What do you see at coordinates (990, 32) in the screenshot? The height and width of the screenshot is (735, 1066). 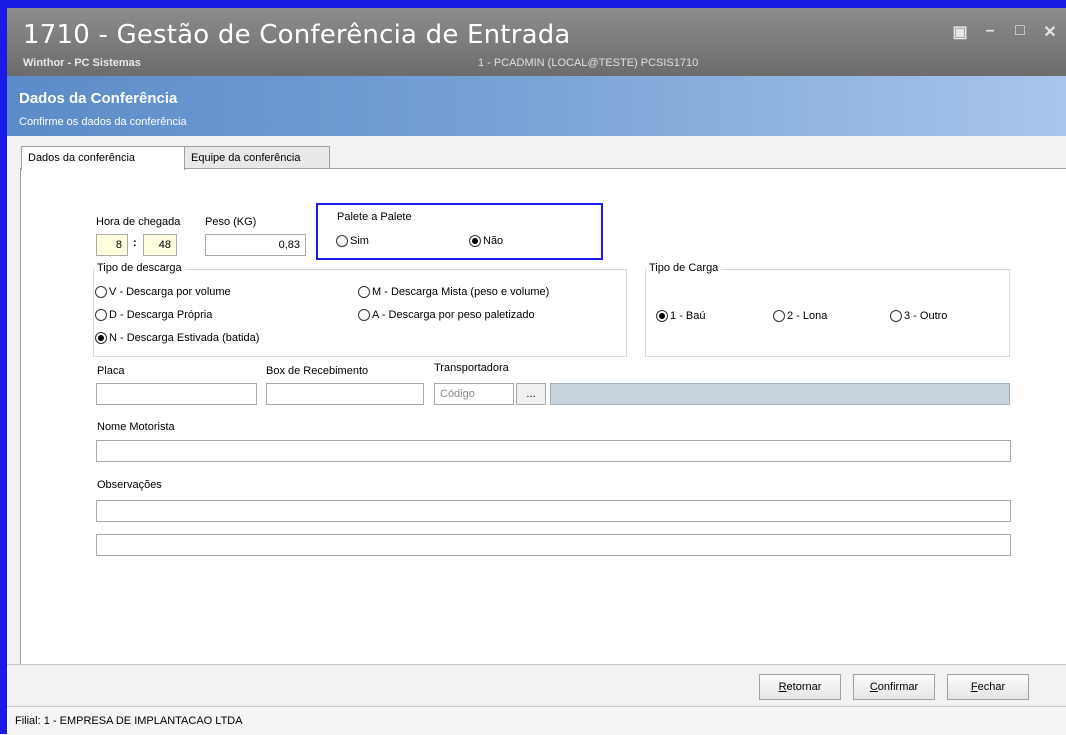 I see `minimize-icon: –` at bounding box center [990, 32].